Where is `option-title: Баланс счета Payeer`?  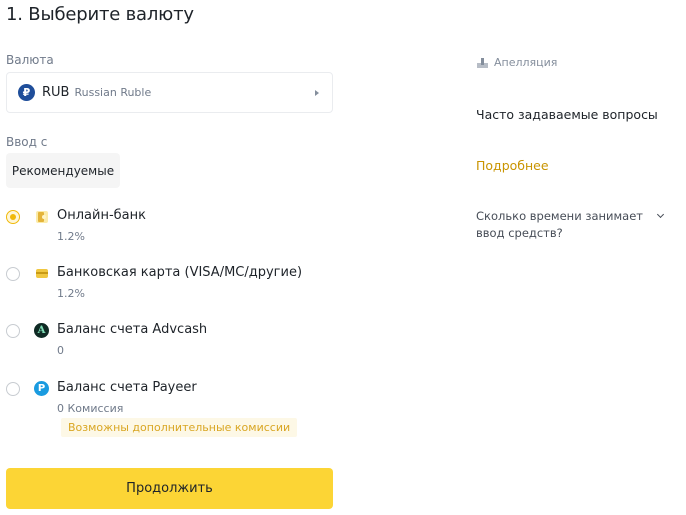 option-title: Баланс счета Payeer is located at coordinates (127, 387).